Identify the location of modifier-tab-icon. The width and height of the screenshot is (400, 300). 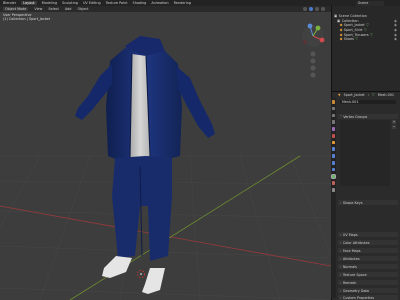
(333, 149).